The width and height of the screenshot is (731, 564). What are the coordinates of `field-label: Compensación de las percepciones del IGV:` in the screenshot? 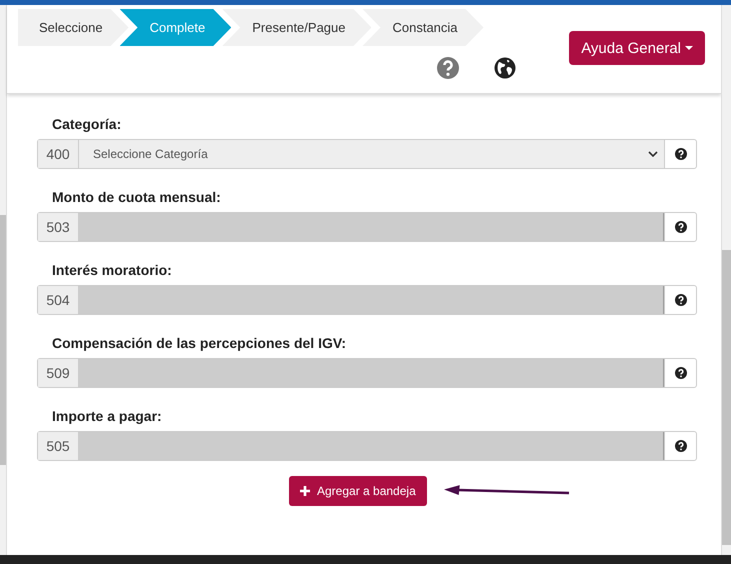 It's located at (199, 343).